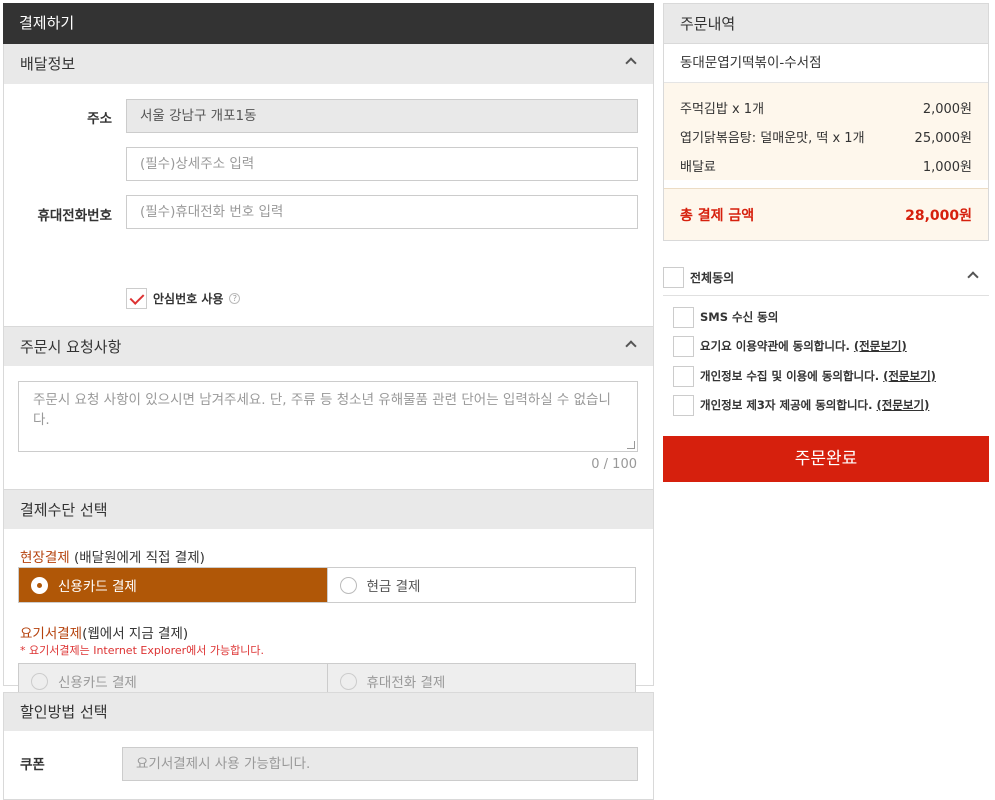 The image size is (995, 800). I want to click on onsite-payment-options: 신용카드 결제 현금 결제, so click(327, 585).